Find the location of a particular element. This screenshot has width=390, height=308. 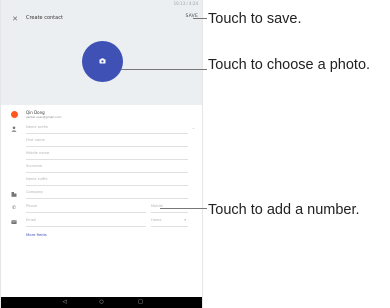

save-callout-line is located at coordinates (200, 18).